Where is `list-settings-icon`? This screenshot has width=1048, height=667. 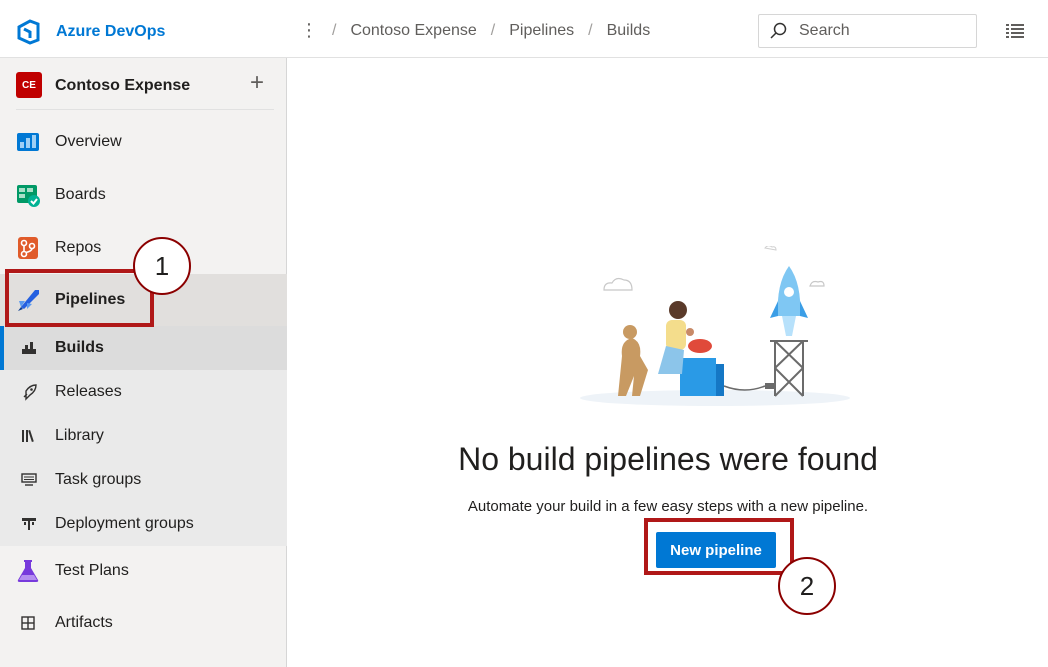 list-settings-icon is located at coordinates (1015, 31).